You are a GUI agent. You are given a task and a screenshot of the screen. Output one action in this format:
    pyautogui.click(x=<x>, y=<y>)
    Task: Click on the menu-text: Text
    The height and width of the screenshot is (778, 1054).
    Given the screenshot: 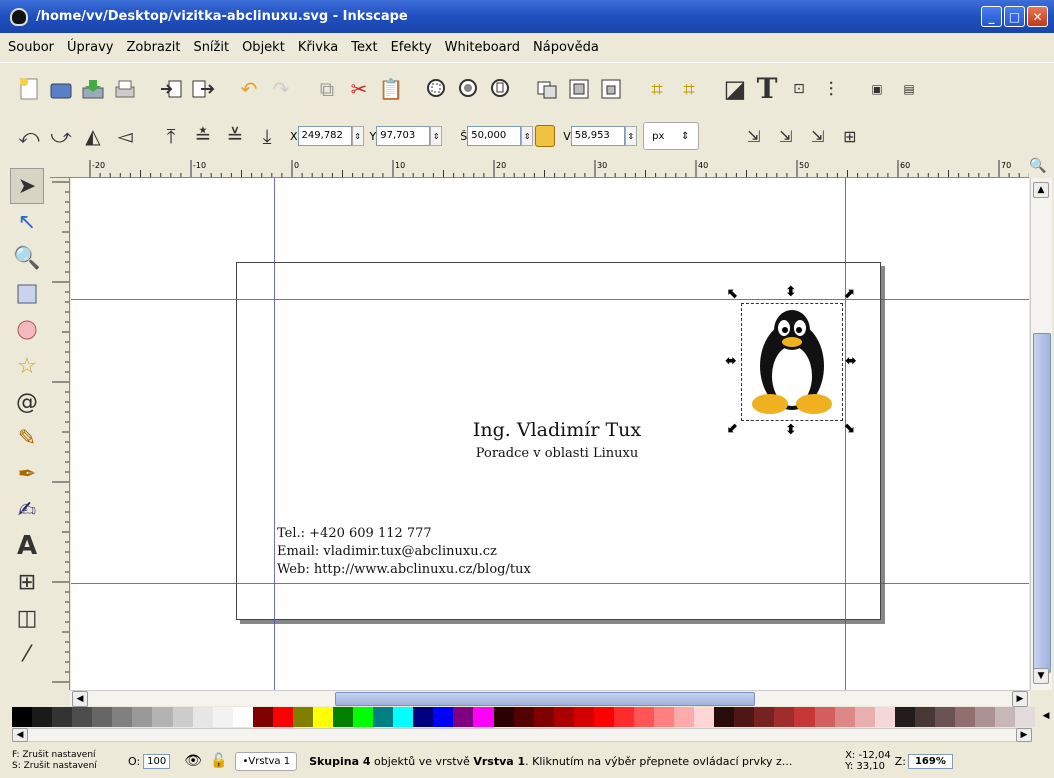 What is the action you would take?
    pyautogui.click(x=364, y=47)
    